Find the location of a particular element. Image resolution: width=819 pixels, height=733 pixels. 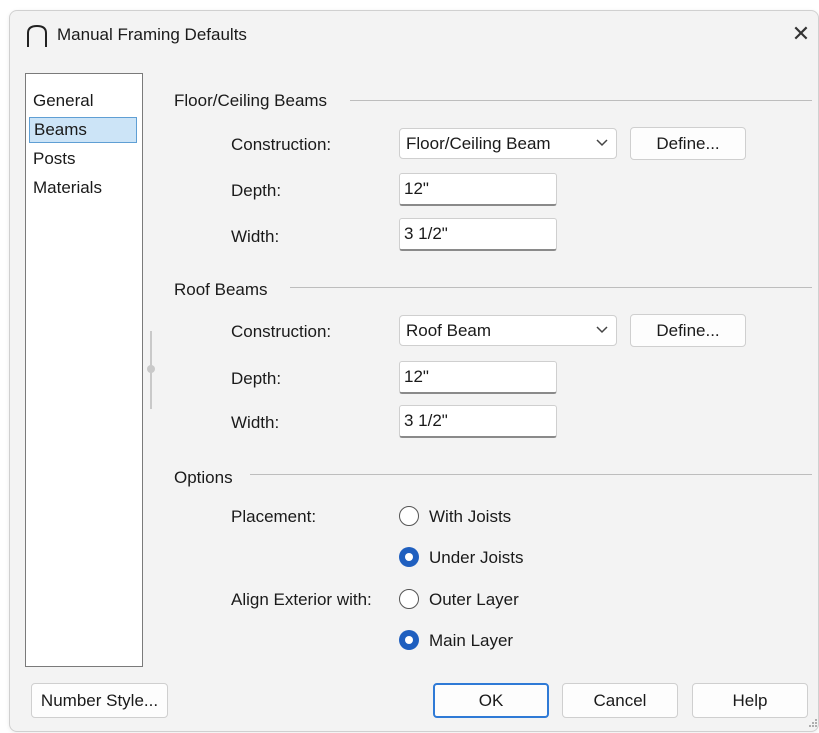

outer-layer-label: Outer Layer is located at coordinates (474, 600).